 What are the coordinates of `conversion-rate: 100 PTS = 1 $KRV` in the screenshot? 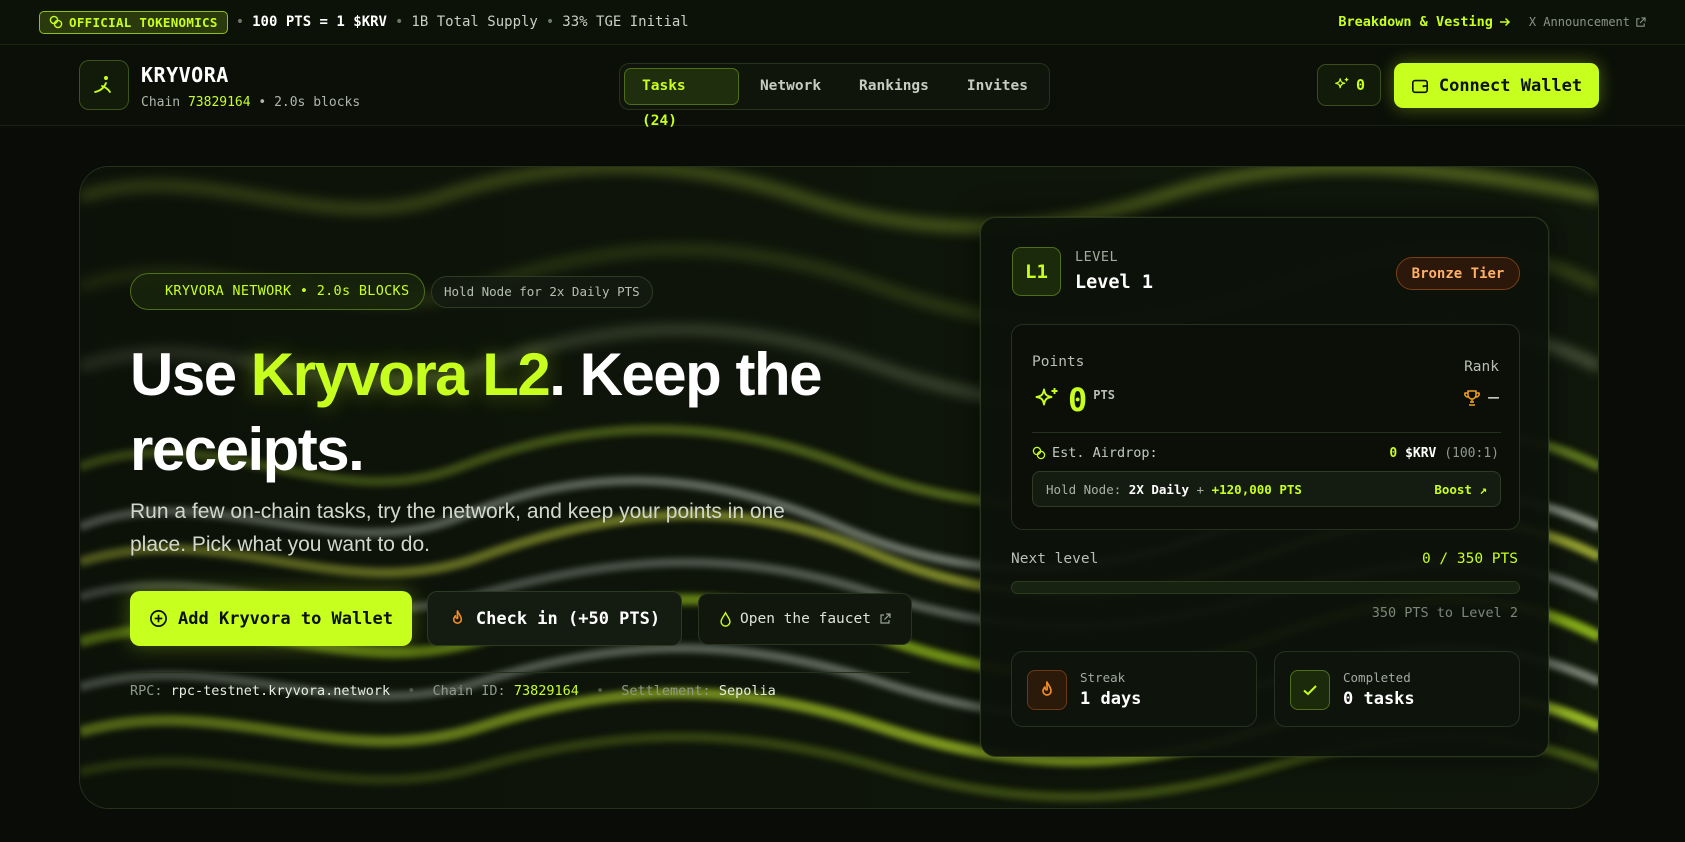 It's located at (319, 22).